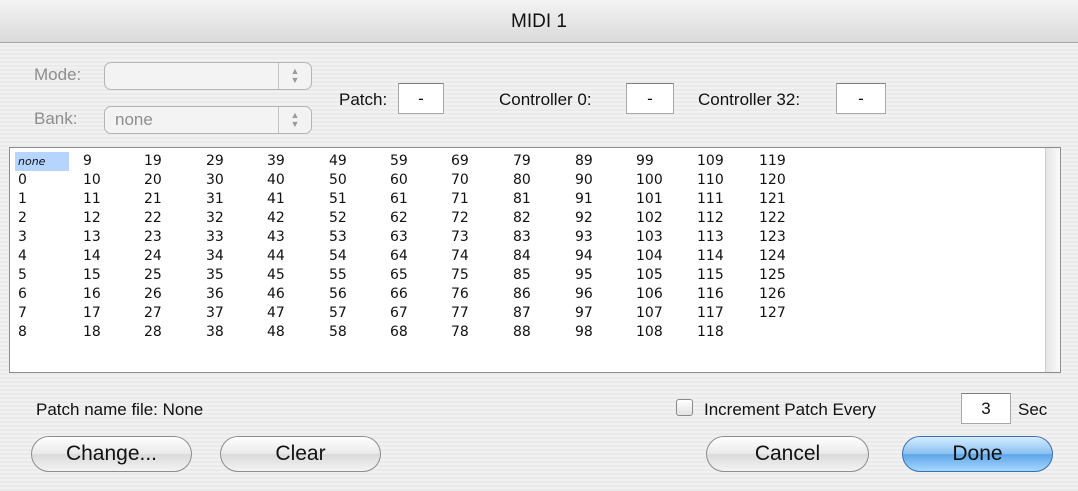  I want to click on patch-item: 10, so click(107, 180).